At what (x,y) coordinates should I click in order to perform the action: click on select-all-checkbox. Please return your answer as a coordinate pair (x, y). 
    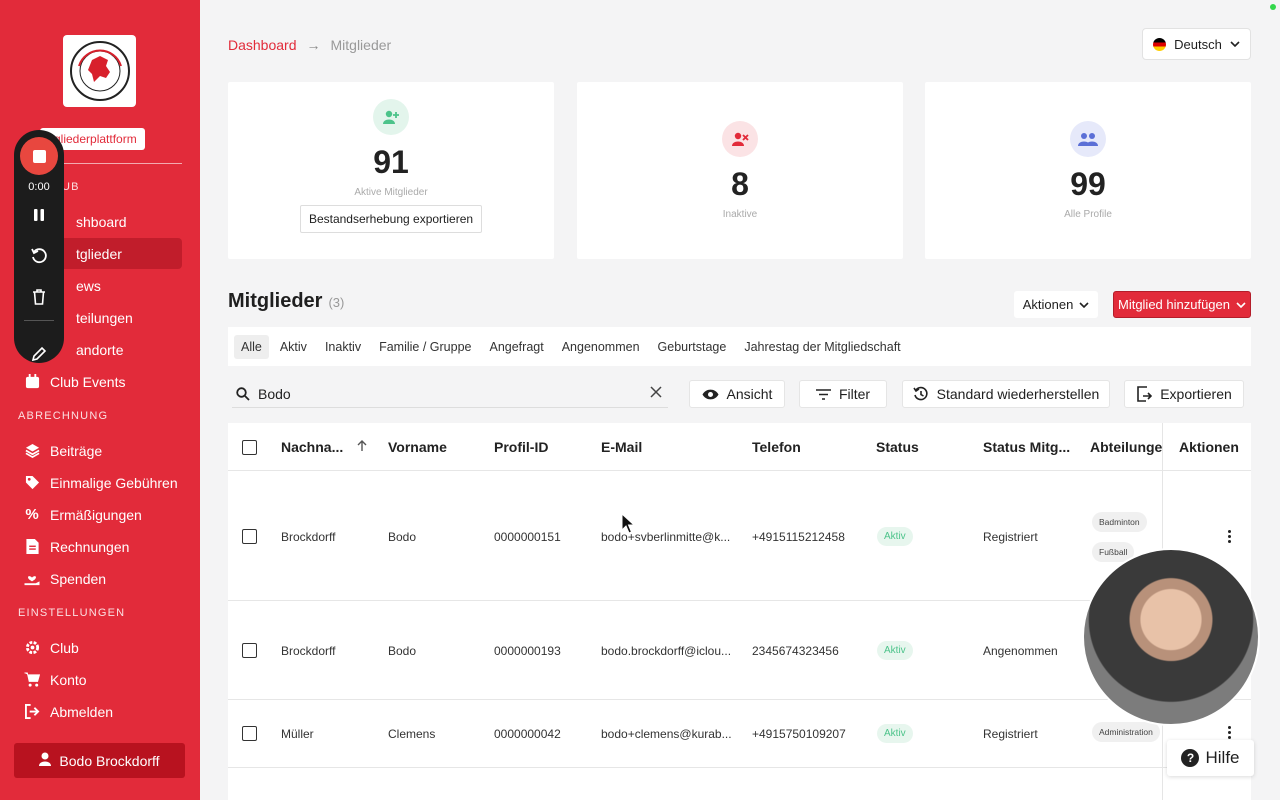
    Looking at the image, I should click on (249, 447).